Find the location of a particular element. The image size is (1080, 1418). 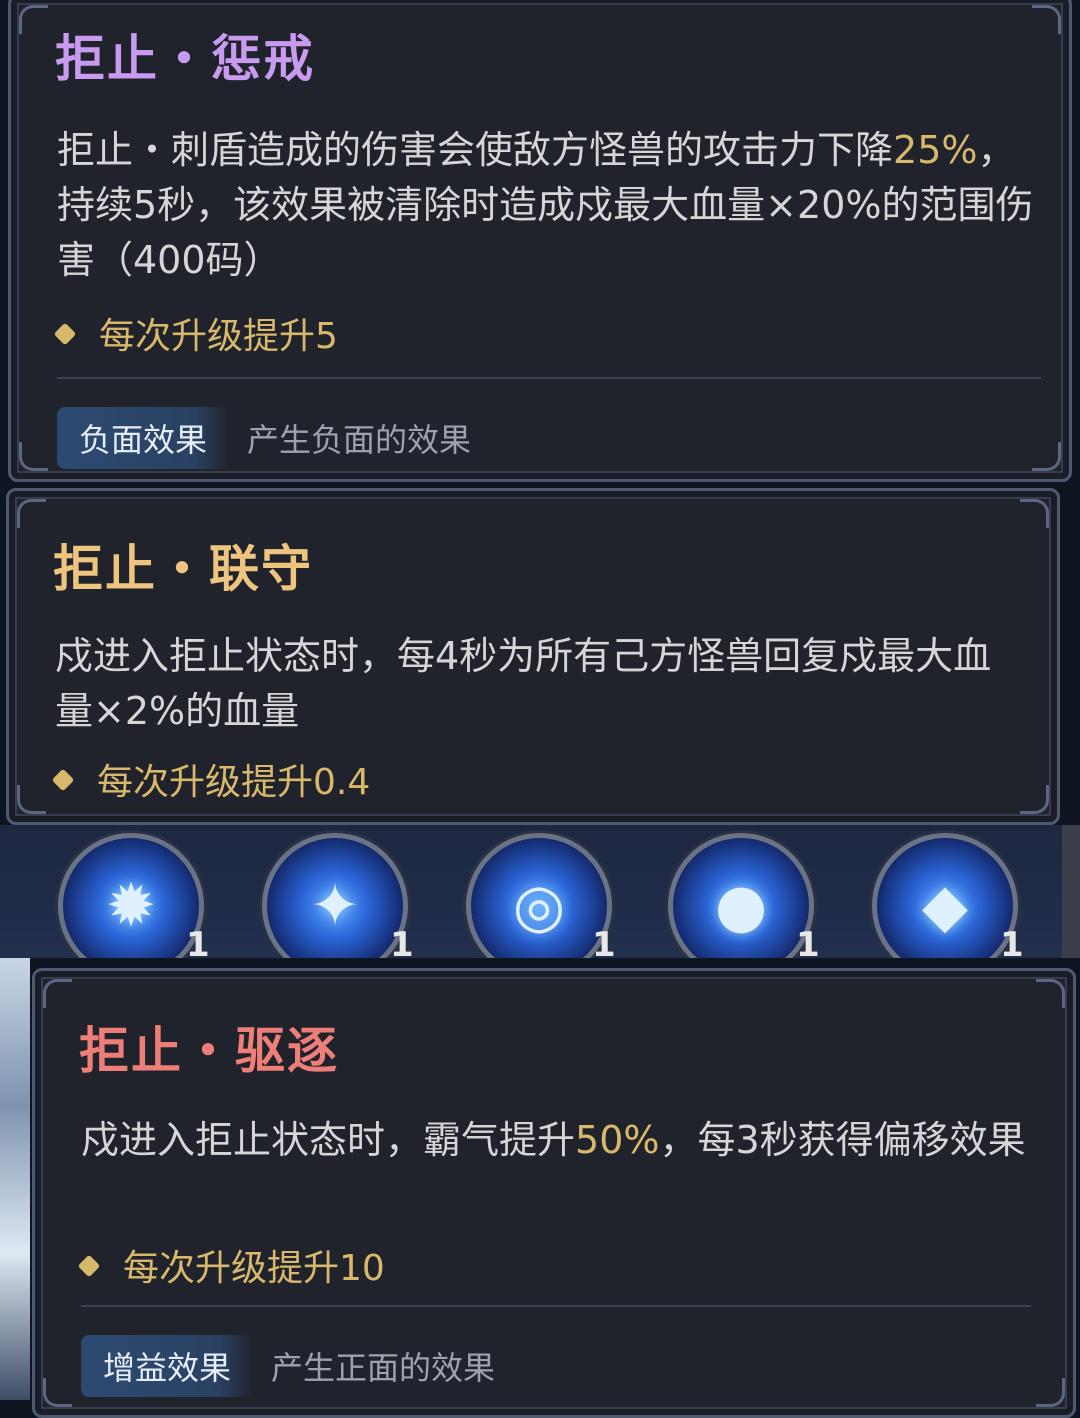

orb-icon: ● is located at coordinates (741, 895).